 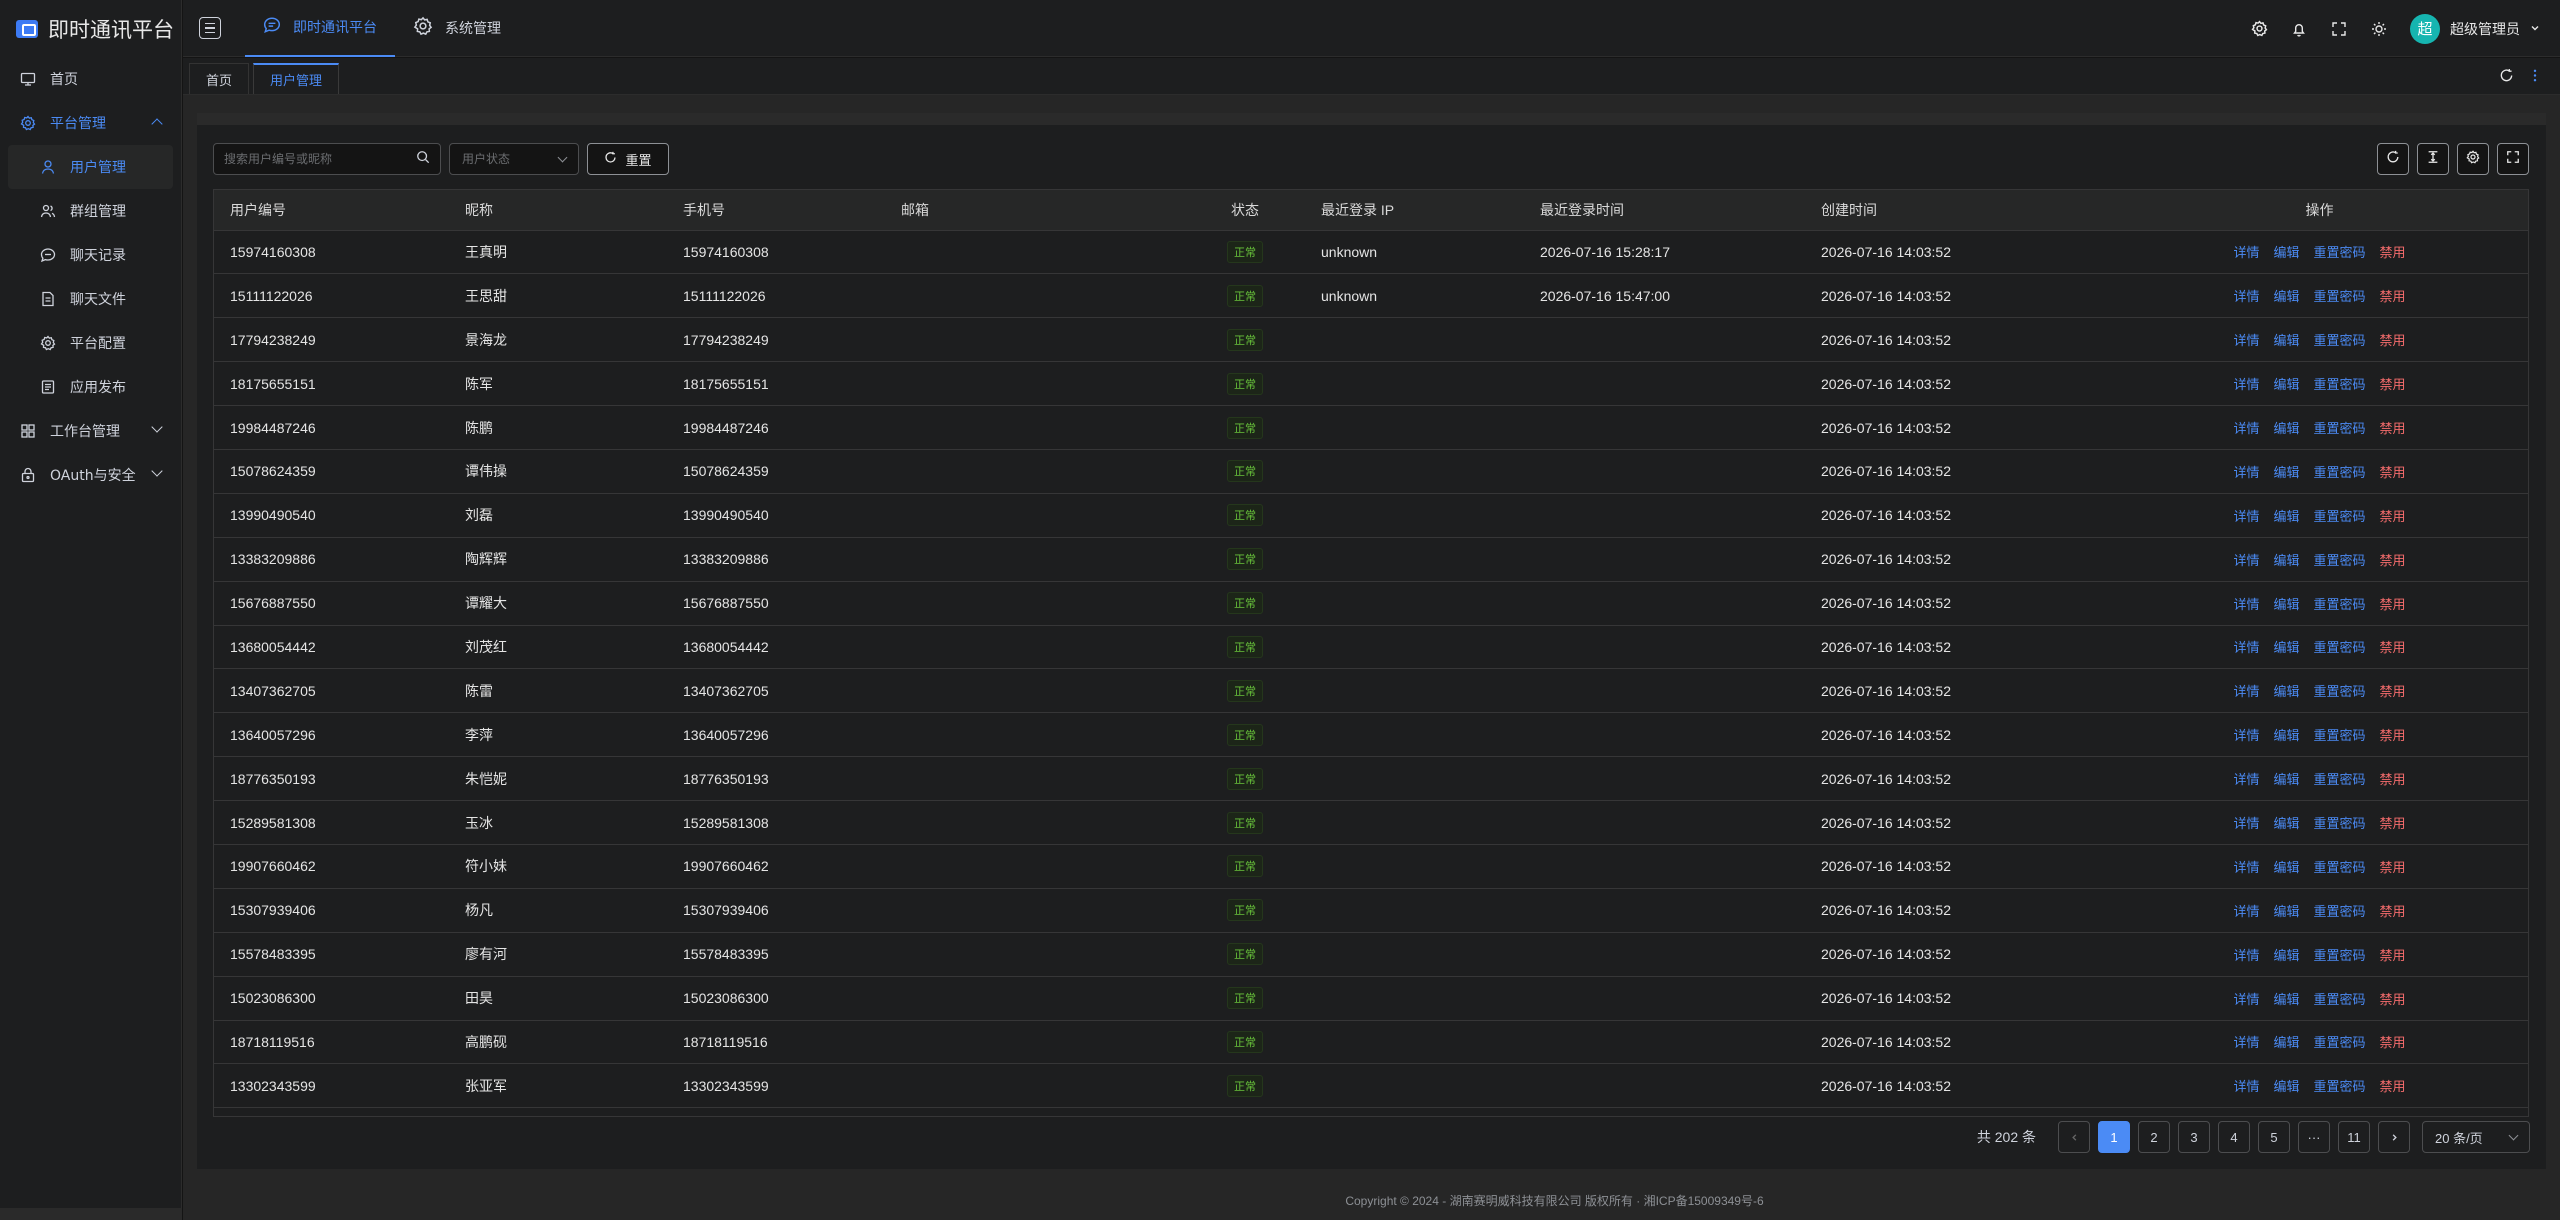 What do you see at coordinates (2234, 1137) in the screenshot?
I see `page-button: 4` at bounding box center [2234, 1137].